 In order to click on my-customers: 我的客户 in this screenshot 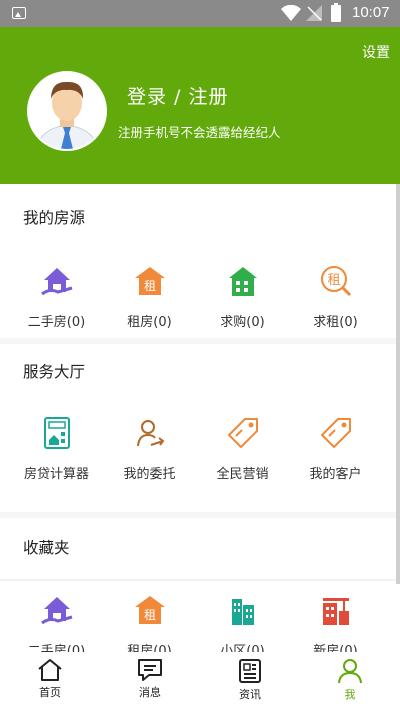, I will do `click(335, 448)`.